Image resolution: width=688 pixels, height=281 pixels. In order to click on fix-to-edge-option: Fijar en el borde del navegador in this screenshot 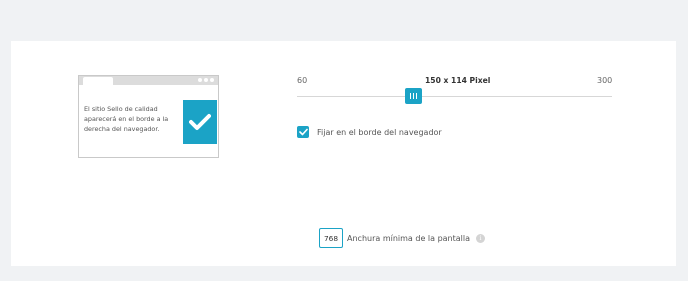, I will do `click(369, 132)`.